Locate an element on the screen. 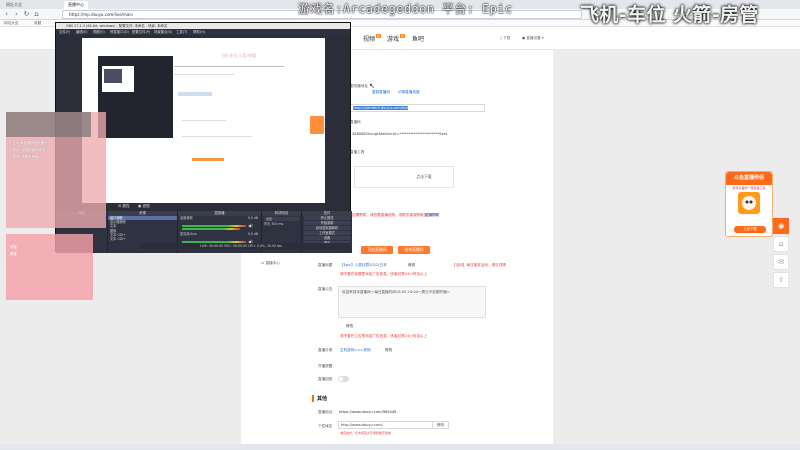 This screenshot has height=450, width=800. overlay-panel-text: 1)注1: 本直播间仅供娱乐 1)提问: 出现房管请提问 1)提问: 请联系房管 is located at coordinates (28, 150).